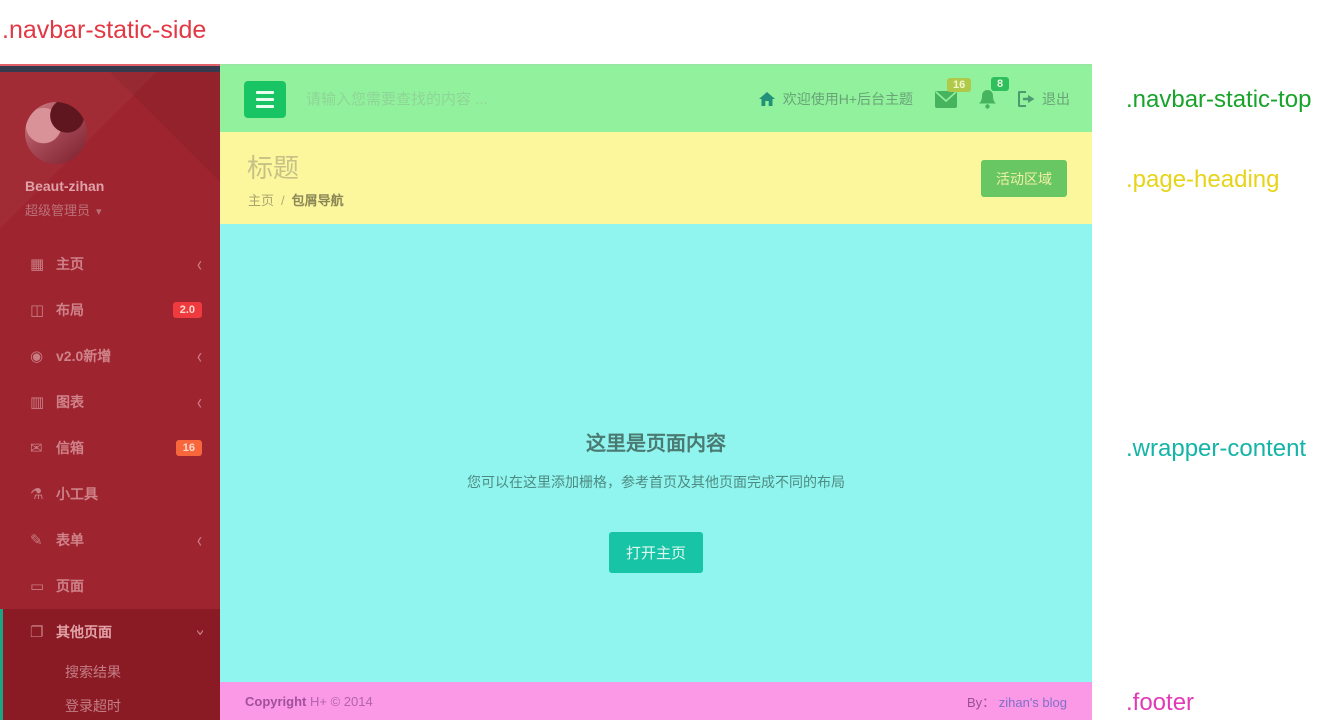 This screenshot has height=720, width=1330. Describe the element at coordinates (946, 99) in the screenshot. I see `envelope-icon` at that location.